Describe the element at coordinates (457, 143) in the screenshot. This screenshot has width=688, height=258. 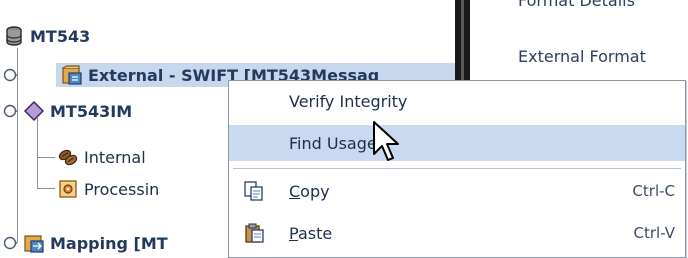
I see `menu-item-find-usage: Find Usage` at that location.